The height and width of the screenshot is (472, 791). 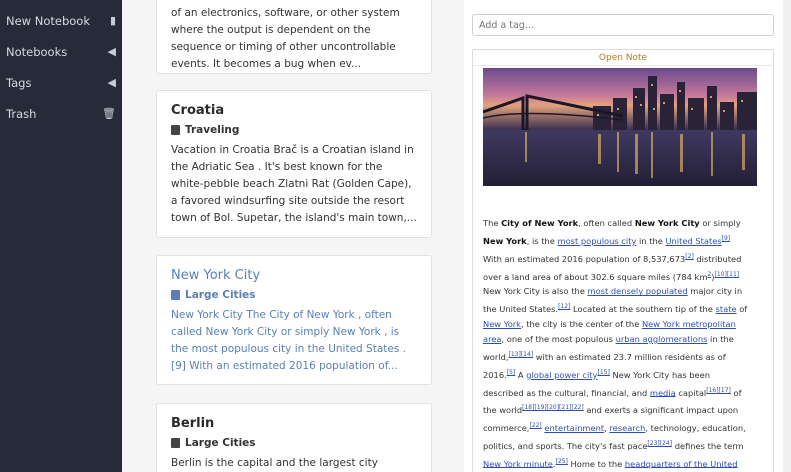 What do you see at coordinates (294, 130) in the screenshot?
I see `note-notebook: Traveling` at bounding box center [294, 130].